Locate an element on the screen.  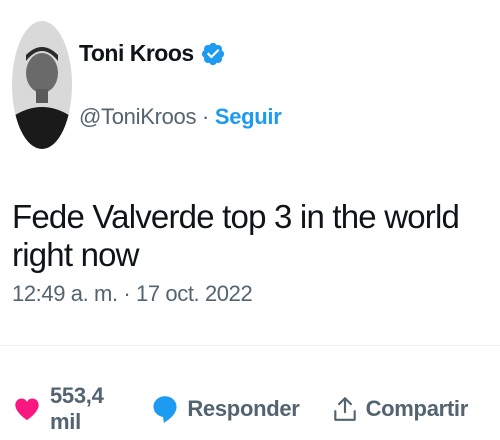
divider is located at coordinates (250, 345).